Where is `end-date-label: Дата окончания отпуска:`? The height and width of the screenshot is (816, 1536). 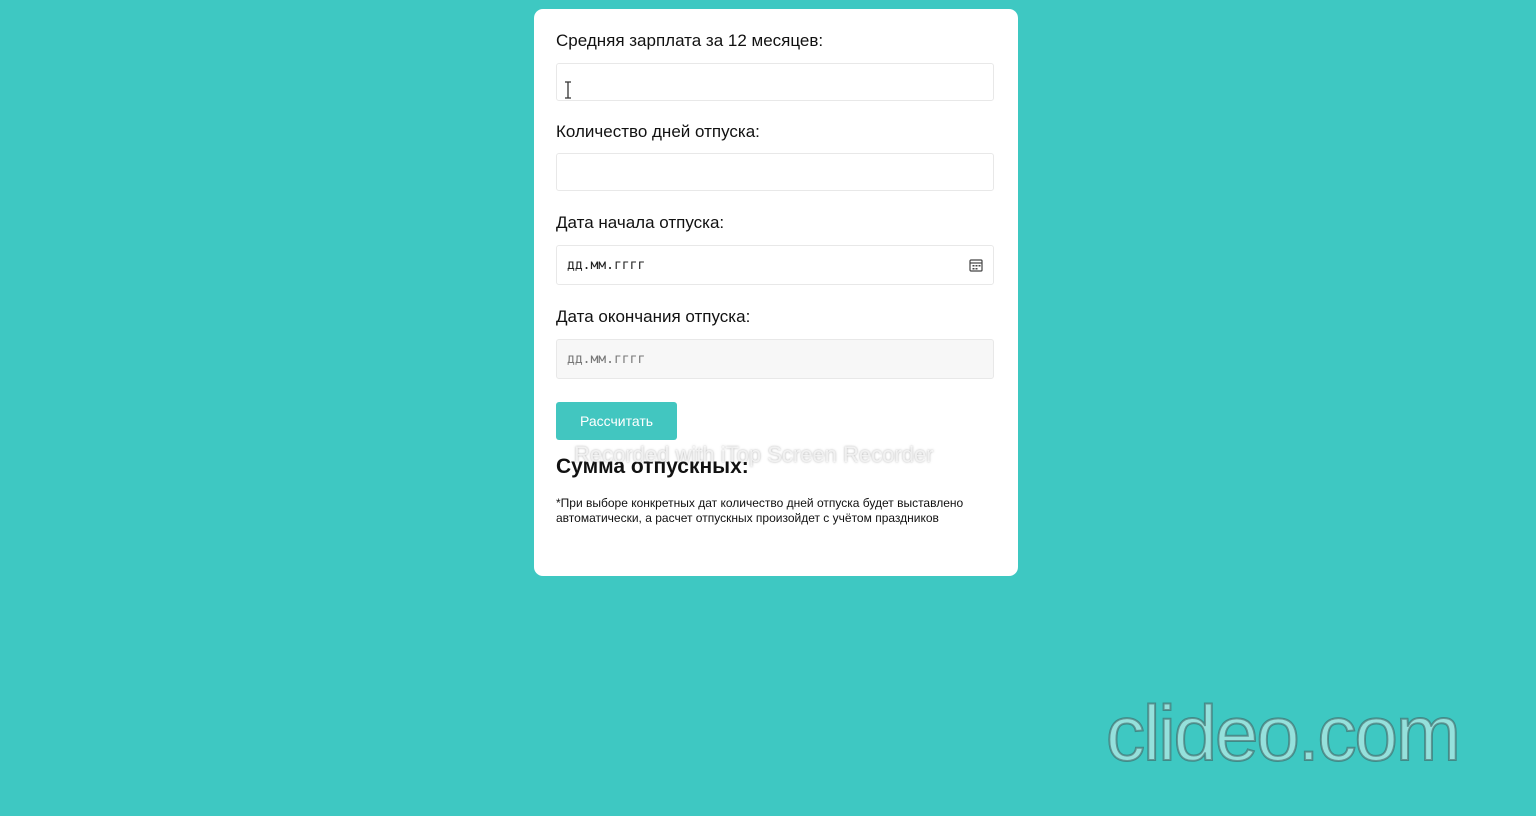
end-date-label: Дата окончания отпуска: is located at coordinates (653, 316).